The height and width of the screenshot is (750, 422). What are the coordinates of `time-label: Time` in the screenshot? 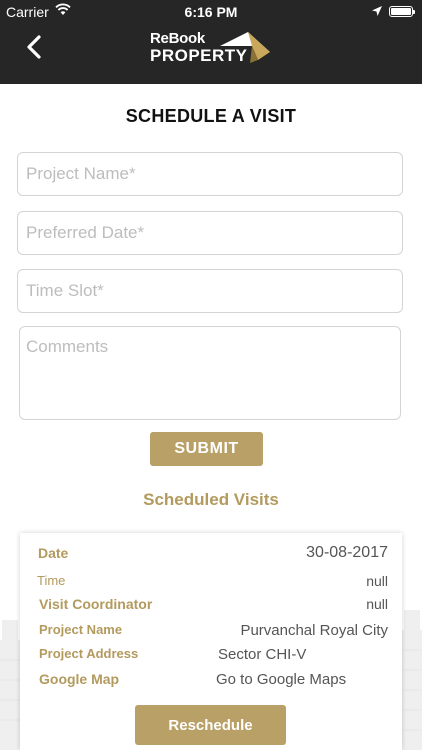 It's located at (51, 580).